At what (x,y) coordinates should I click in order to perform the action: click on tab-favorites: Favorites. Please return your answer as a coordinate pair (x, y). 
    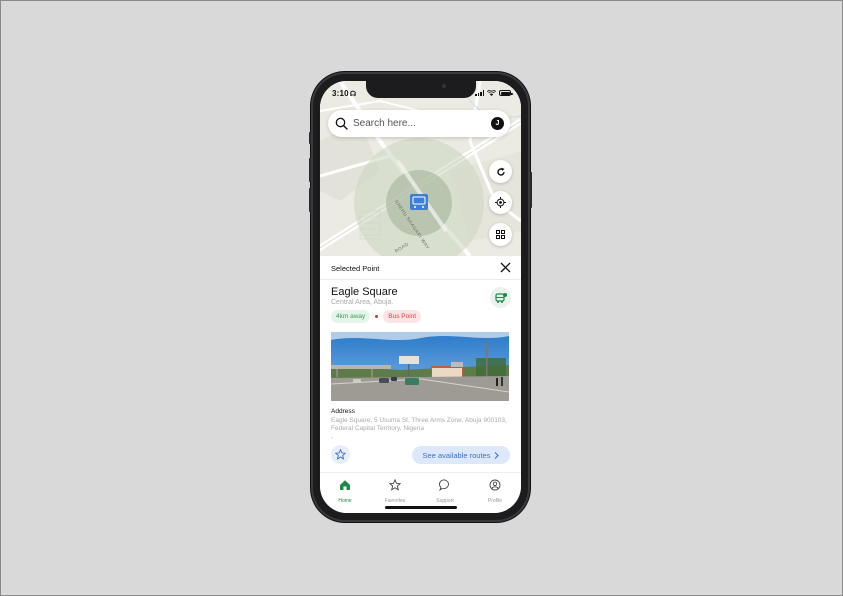
    Looking at the image, I should click on (395, 491).